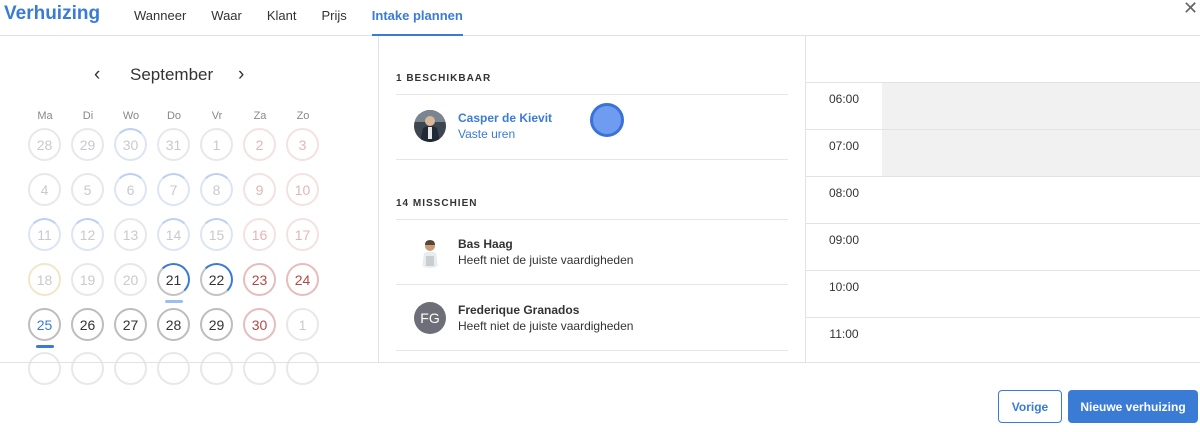  What do you see at coordinates (1003, 293) in the screenshot?
I see `time-slot: 10:00` at bounding box center [1003, 293].